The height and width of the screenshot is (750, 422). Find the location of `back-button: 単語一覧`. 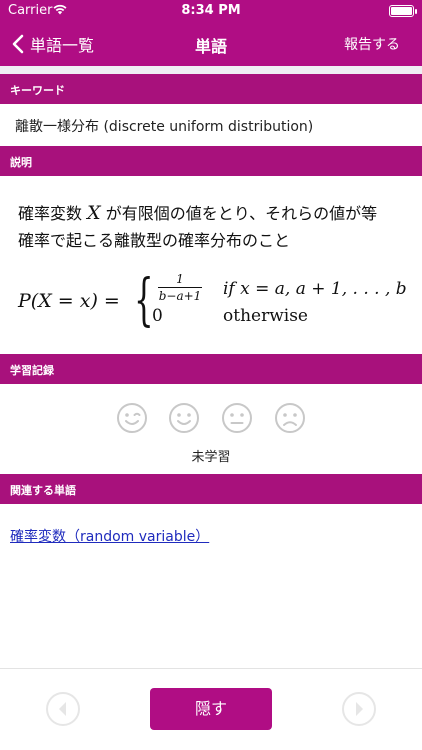

back-button: 単語一覧 is located at coordinates (53, 44).